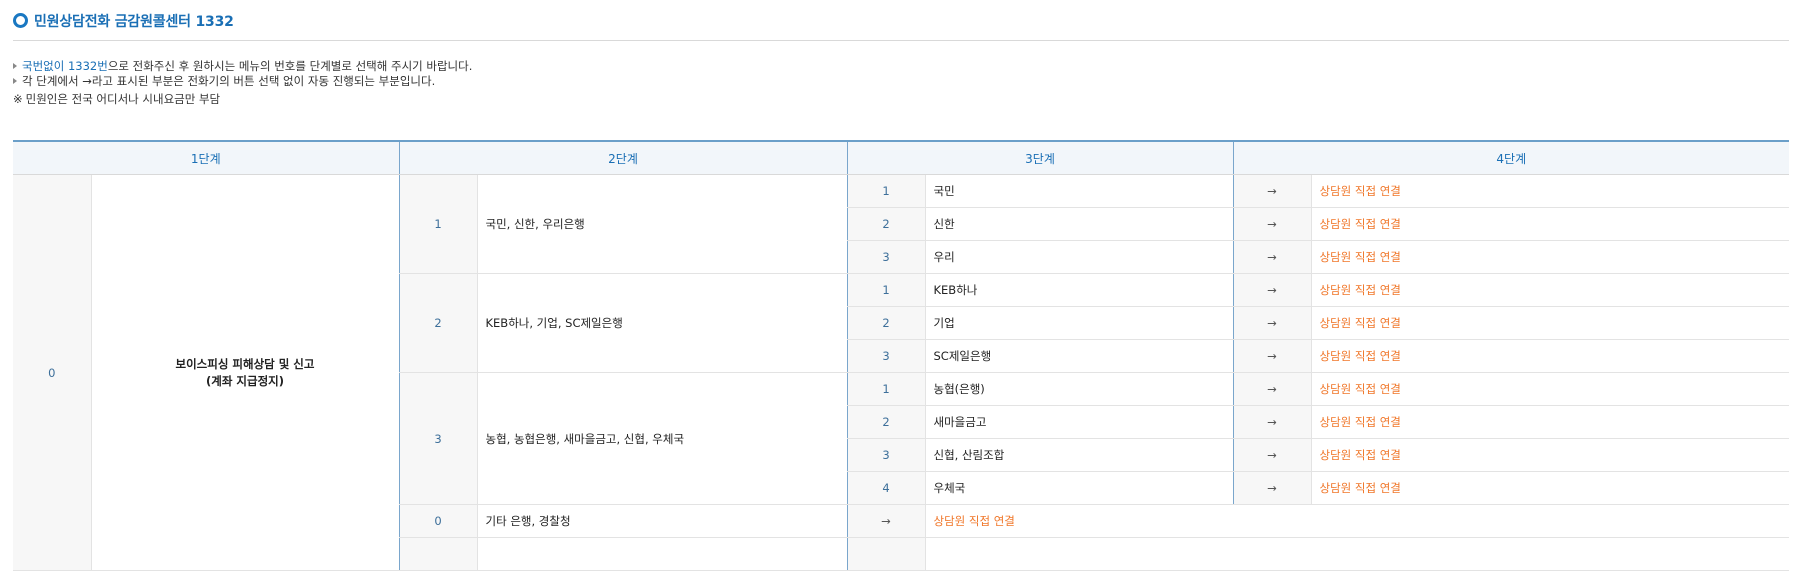 This screenshot has height=571, width=1799. What do you see at coordinates (65, 66) in the screenshot?
I see `info-highlight: 국번없이 1332번` at bounding box center [65, 66].